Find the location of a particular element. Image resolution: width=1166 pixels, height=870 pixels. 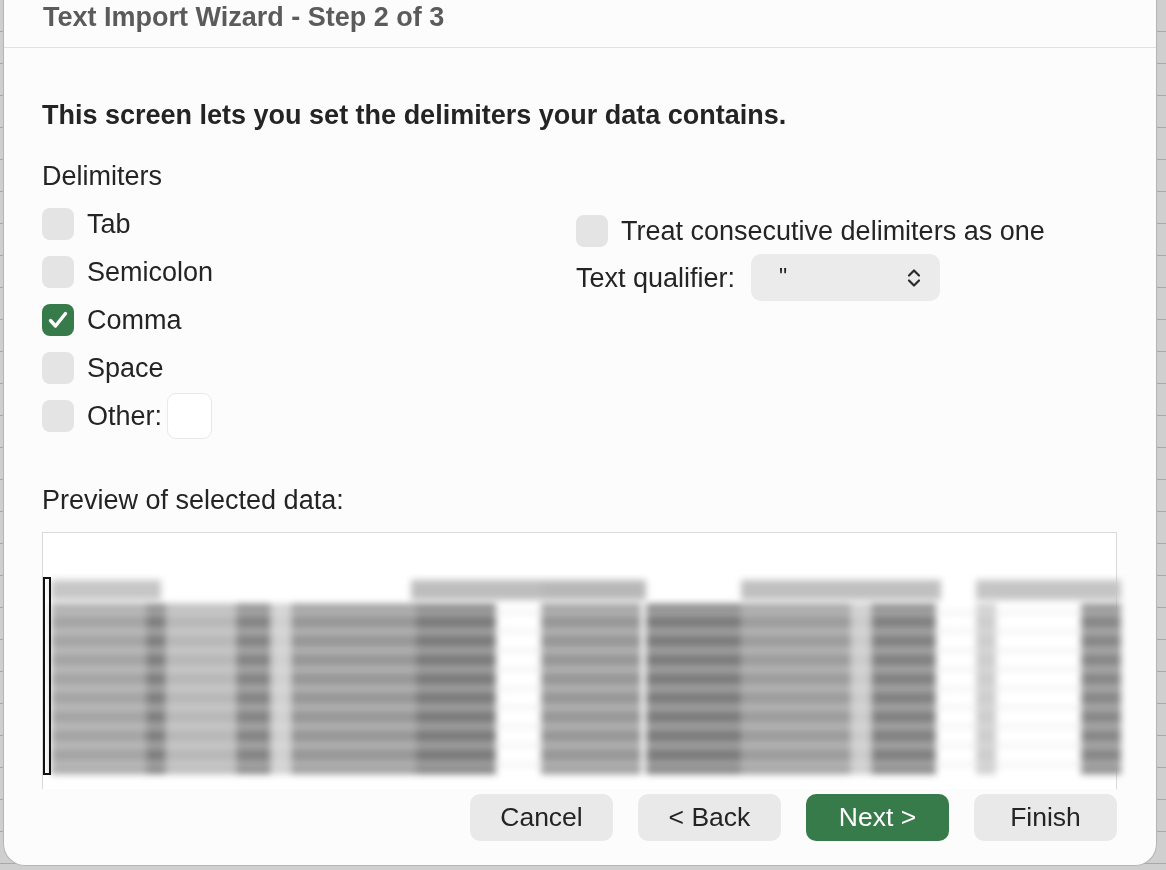

checkbox-label: Other: is located at coordinates (125, 416).